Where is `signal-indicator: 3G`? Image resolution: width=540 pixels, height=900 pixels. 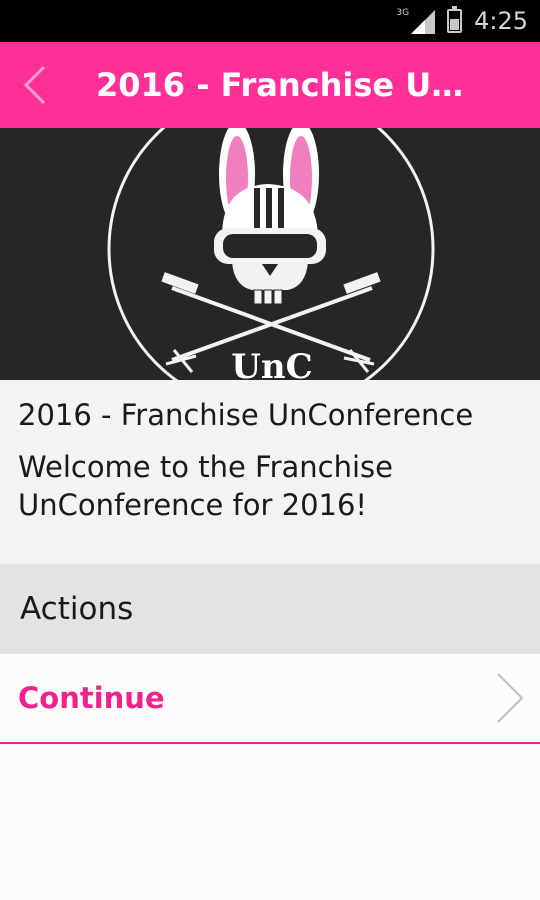 signal-indicator: 3G is located at coordinates (416, 21).